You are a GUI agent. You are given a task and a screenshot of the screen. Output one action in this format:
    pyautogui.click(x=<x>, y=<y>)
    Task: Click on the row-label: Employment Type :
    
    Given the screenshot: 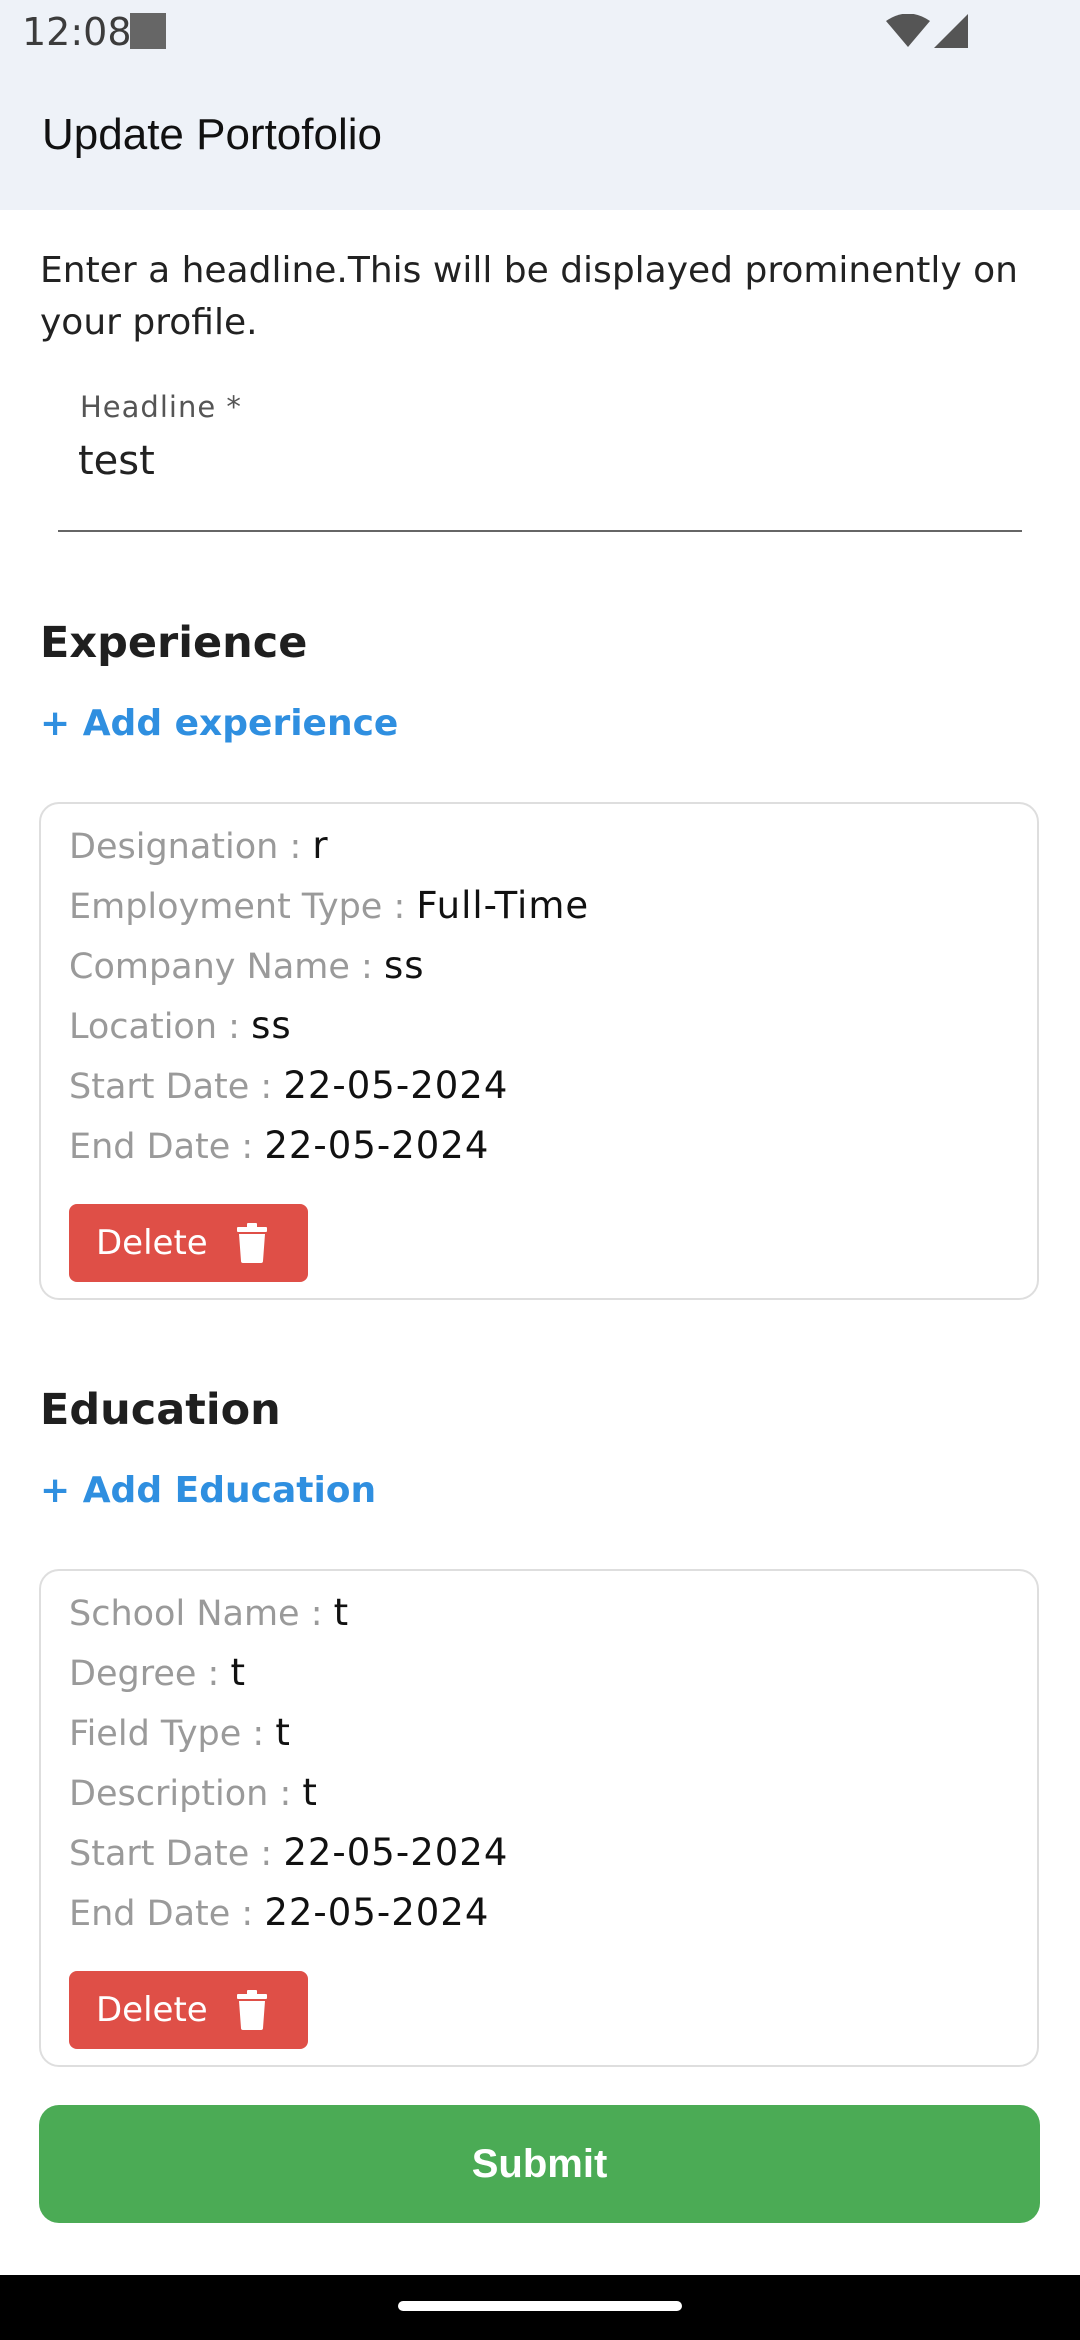 What is the action you would take?
    pyautogui.click(x=243, y=907)
    